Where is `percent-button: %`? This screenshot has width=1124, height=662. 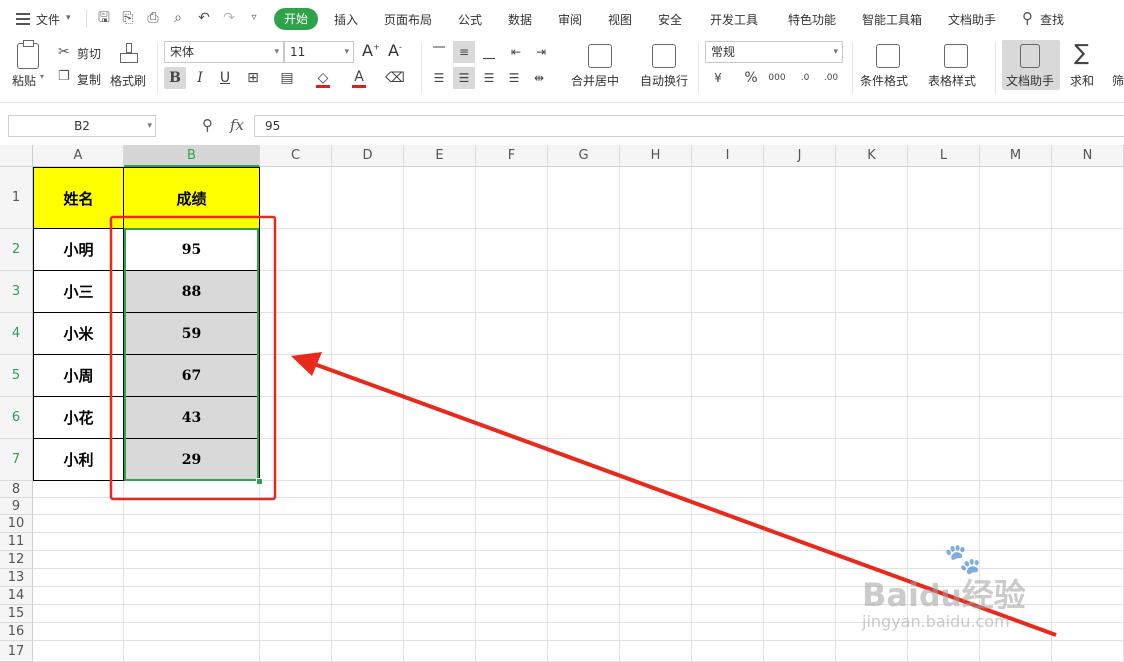
percent-button: % is located at coordinates (751, 78).